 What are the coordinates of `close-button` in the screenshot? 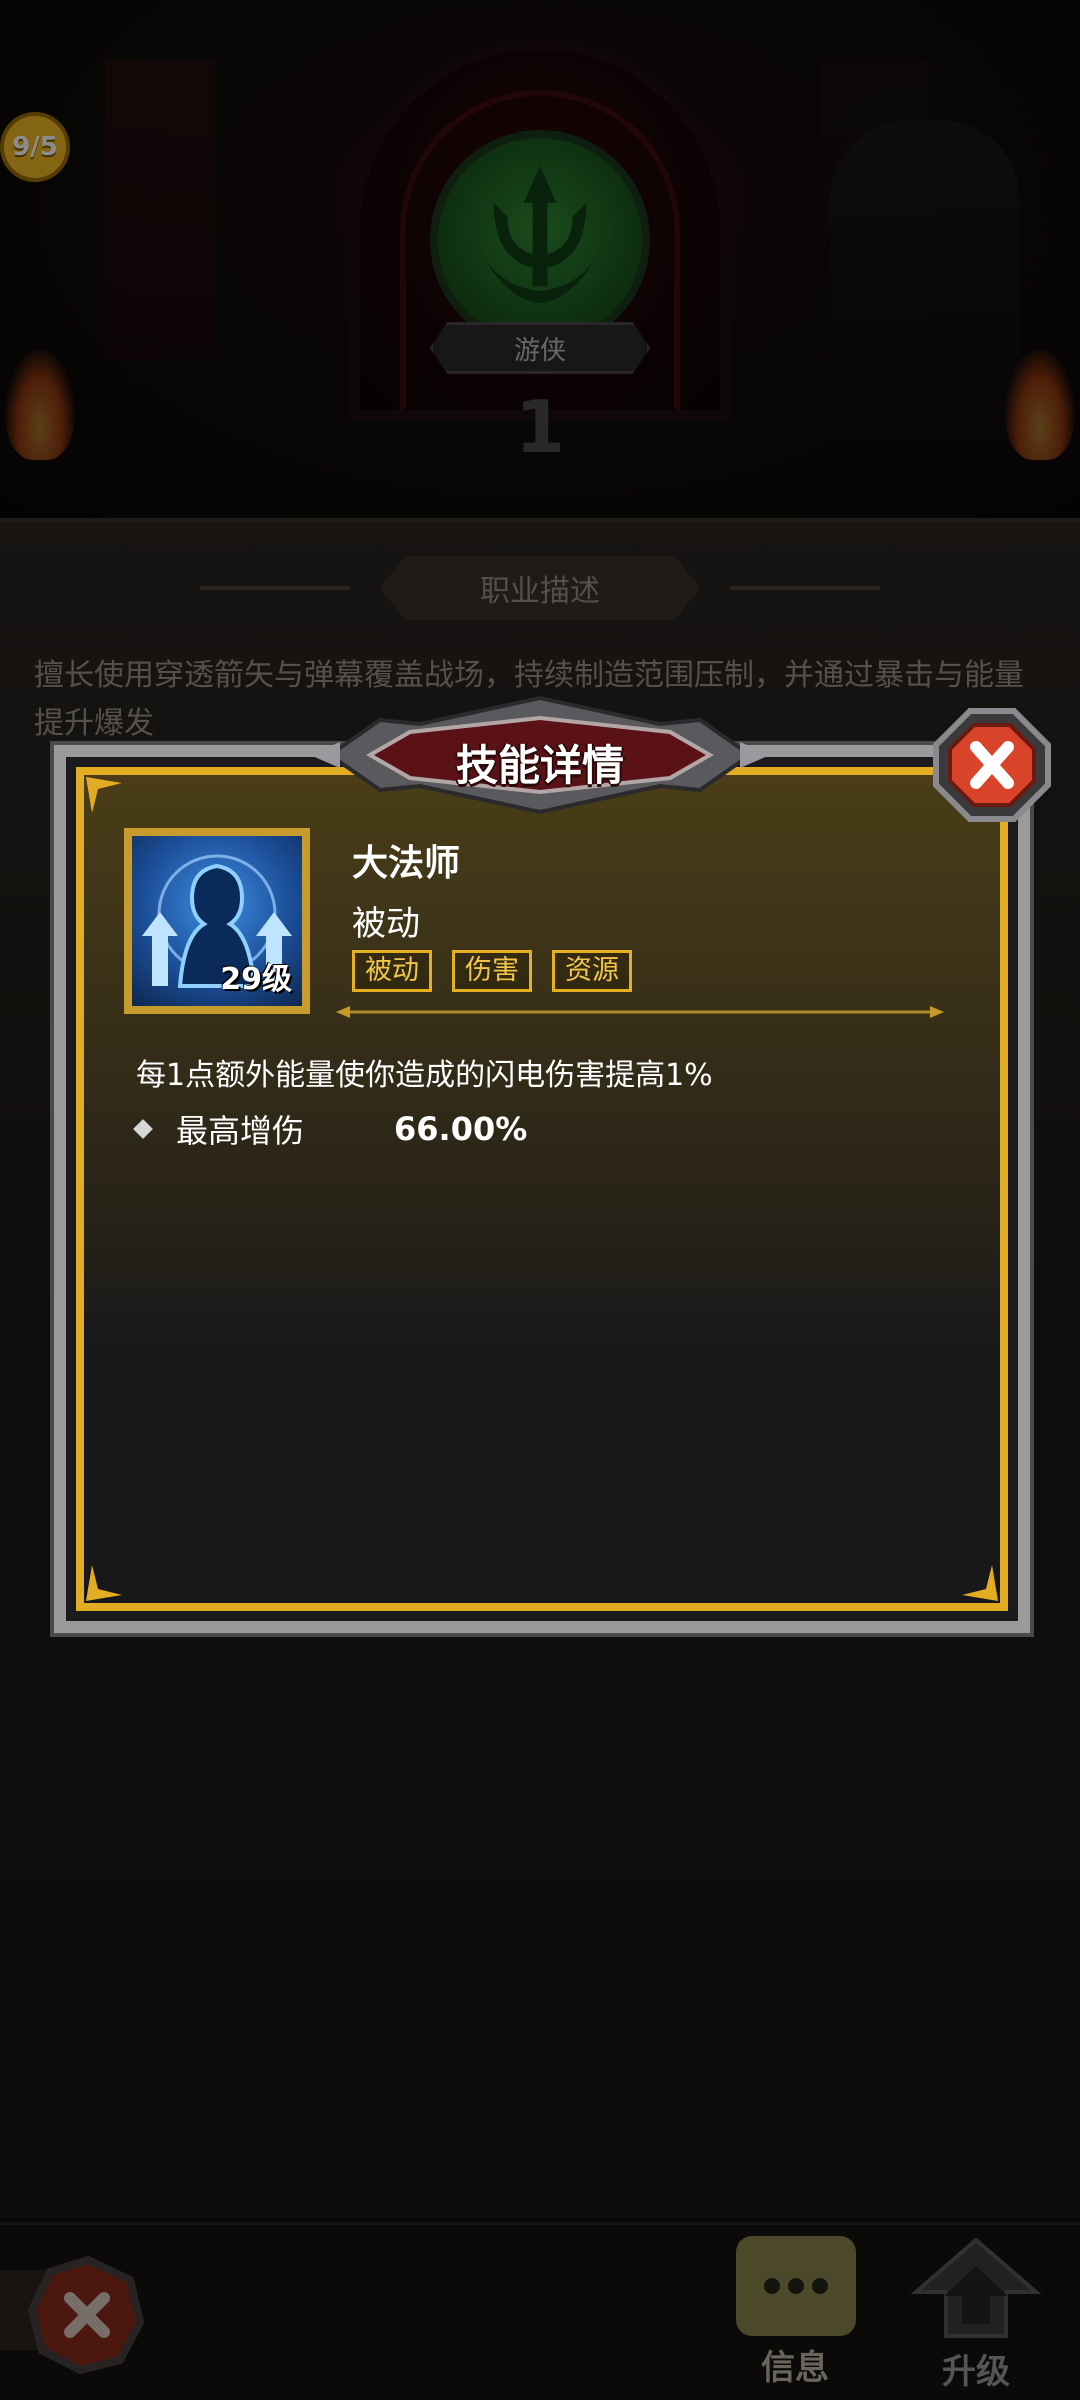 It's located at (992, 765).